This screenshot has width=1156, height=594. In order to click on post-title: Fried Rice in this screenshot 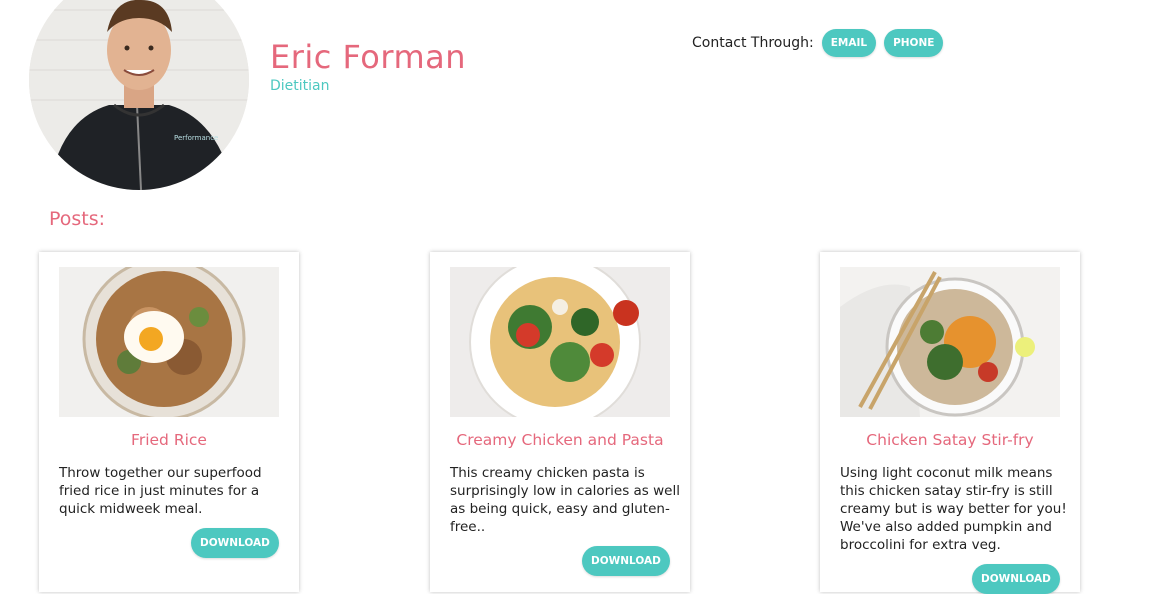, I will do `click(169, 440)`.